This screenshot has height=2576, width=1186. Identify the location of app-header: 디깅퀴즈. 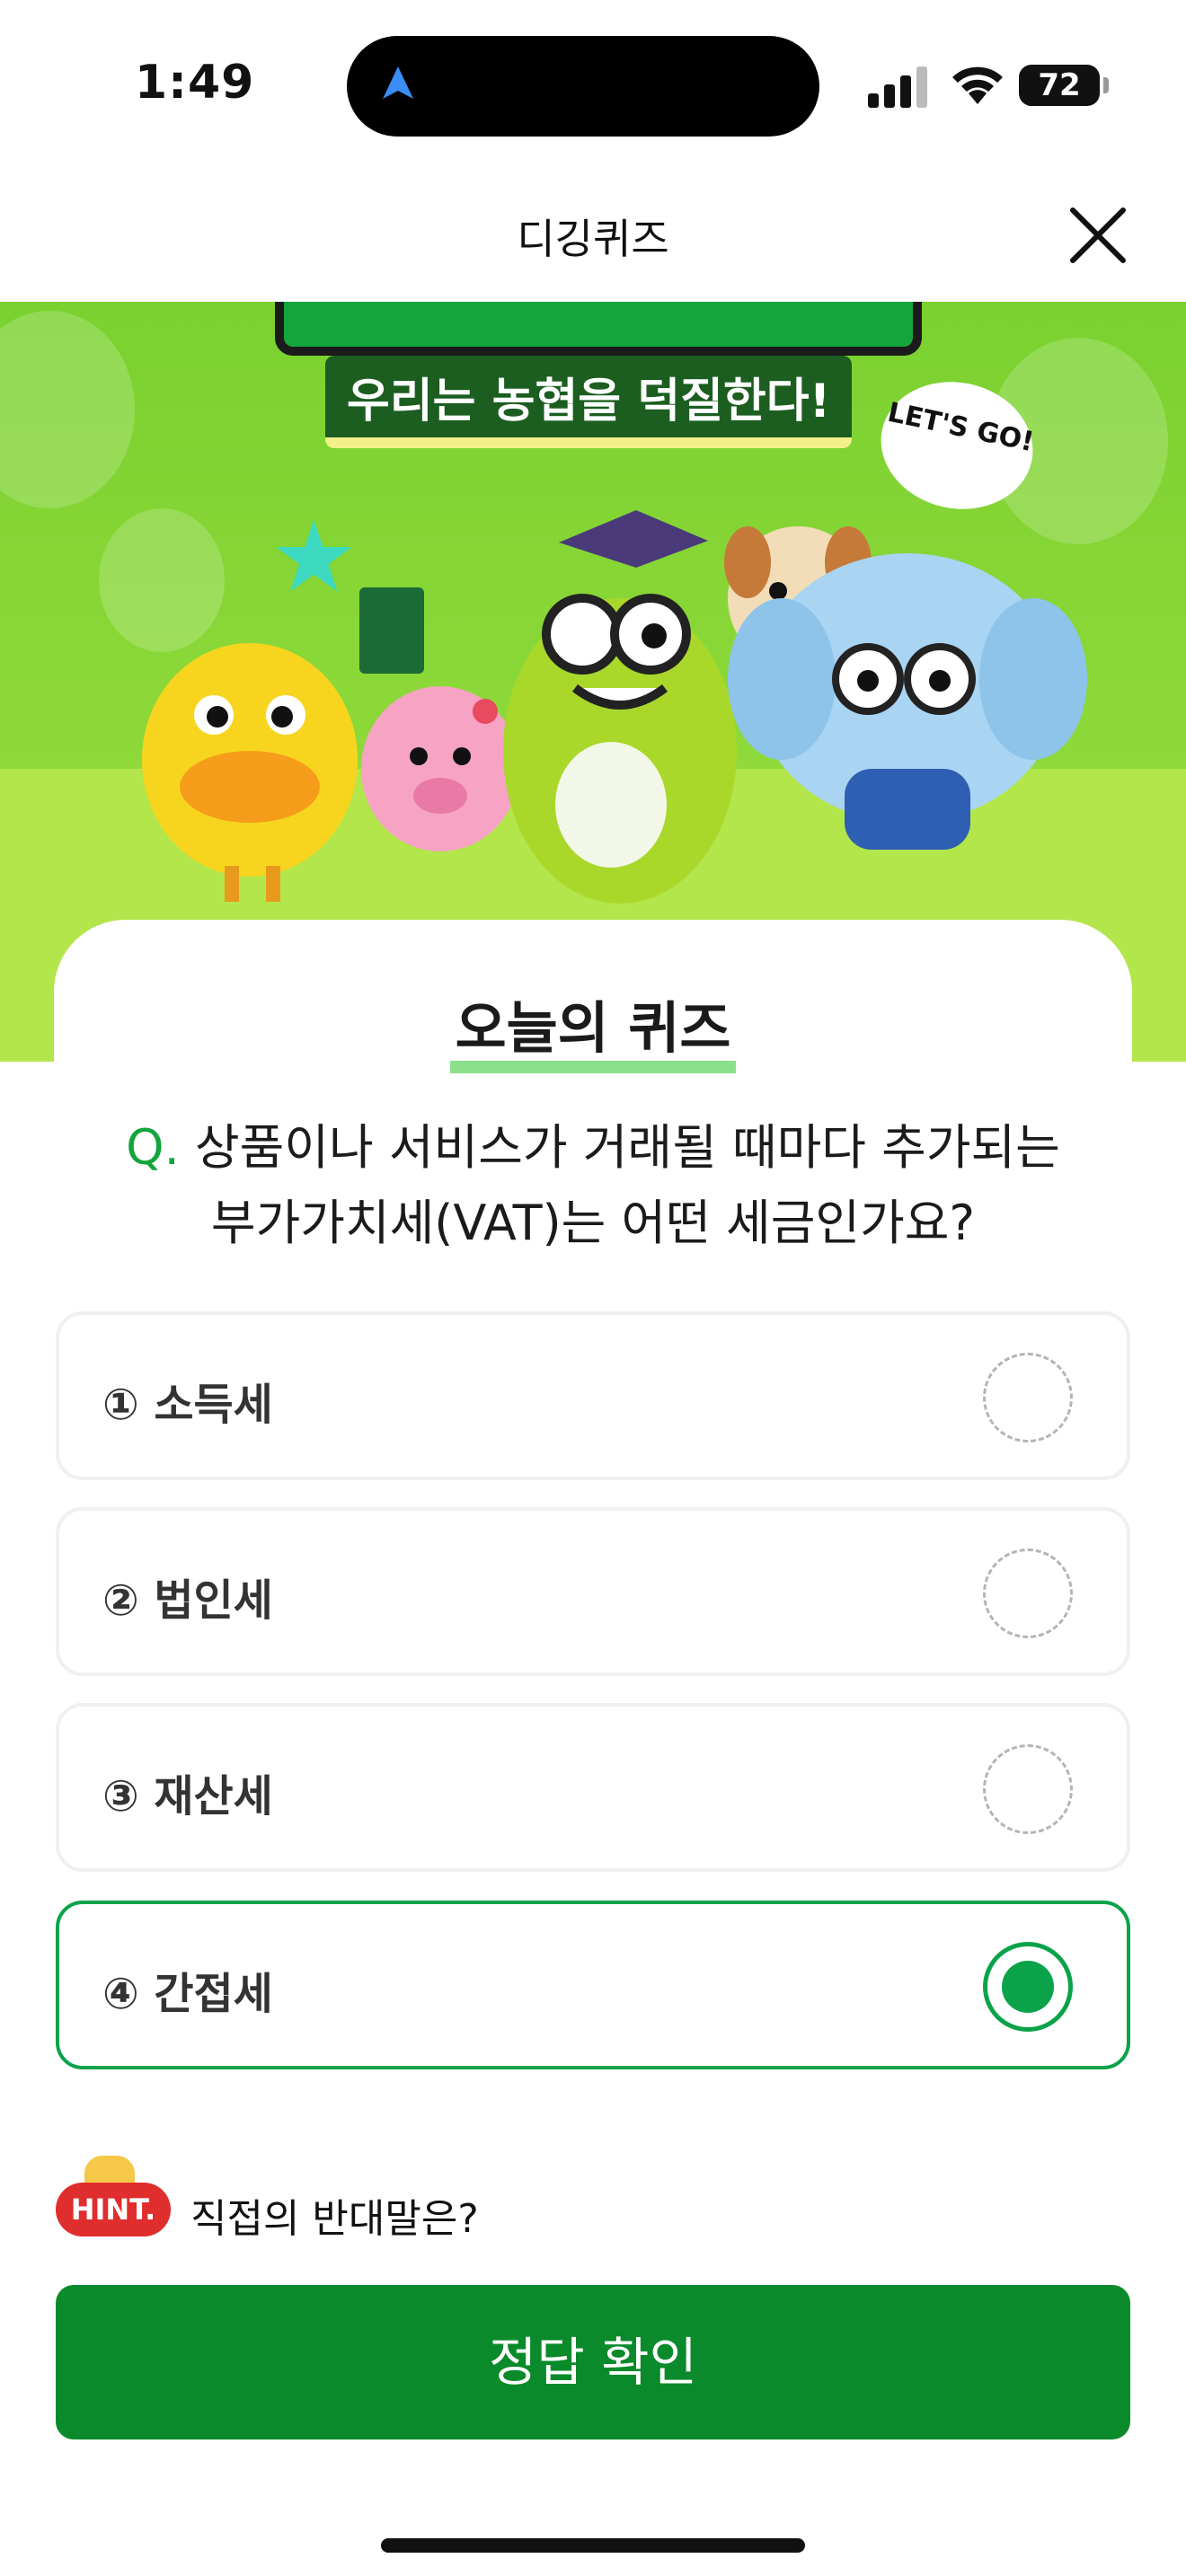
(593, 236).